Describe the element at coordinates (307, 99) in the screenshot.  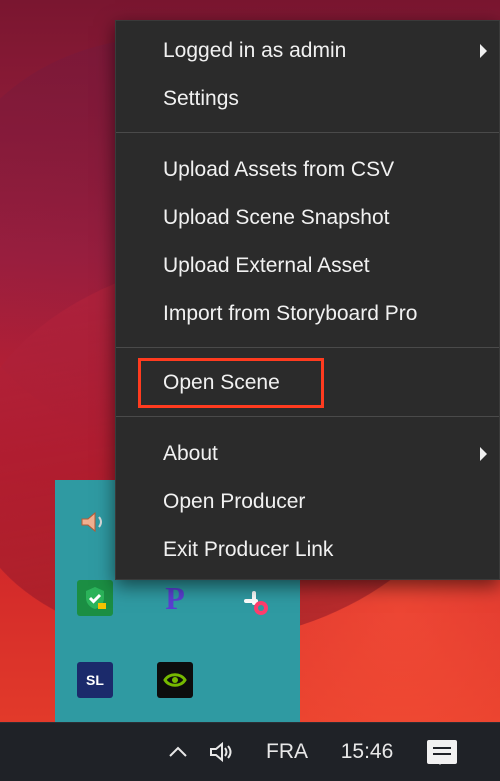
I see `menu-item-settings: Settings` at that location.